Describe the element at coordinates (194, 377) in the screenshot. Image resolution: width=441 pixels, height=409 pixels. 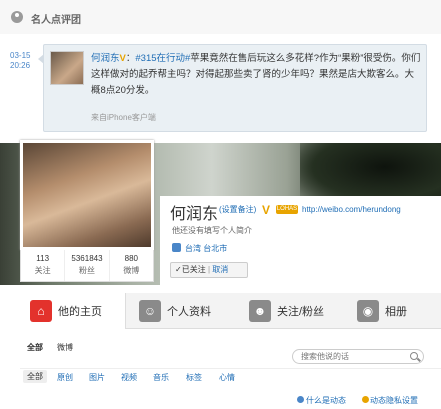
I see `type-filter-tag: 标签` at that location.